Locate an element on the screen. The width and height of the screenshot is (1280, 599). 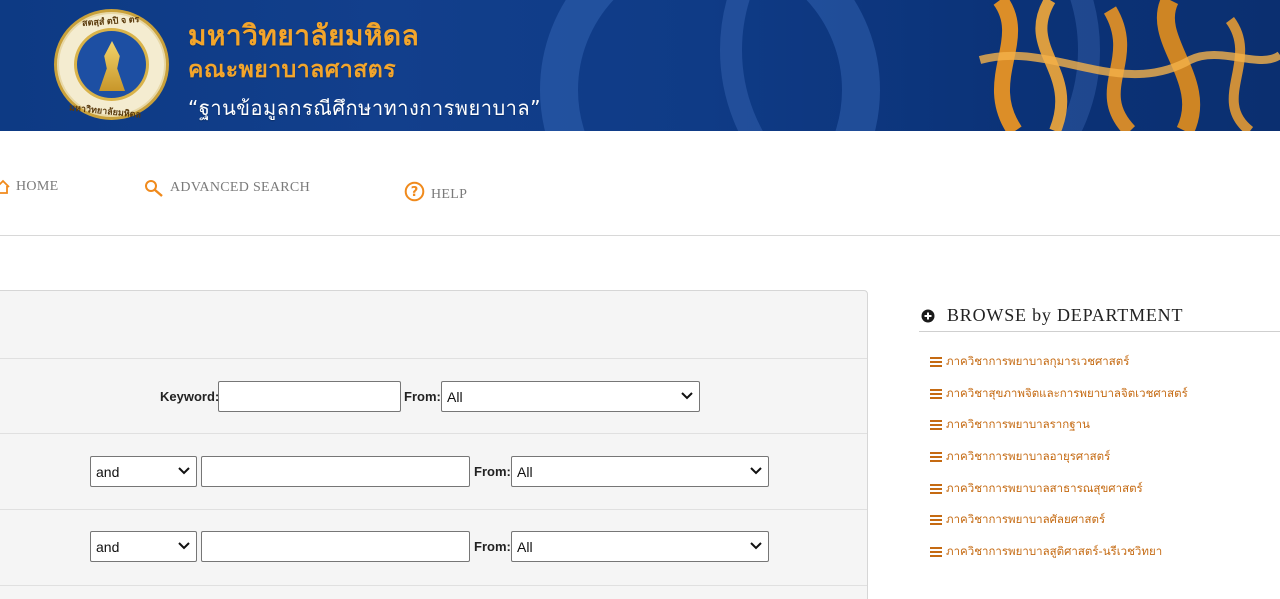
home-icon is located at coordinates (5, 186).